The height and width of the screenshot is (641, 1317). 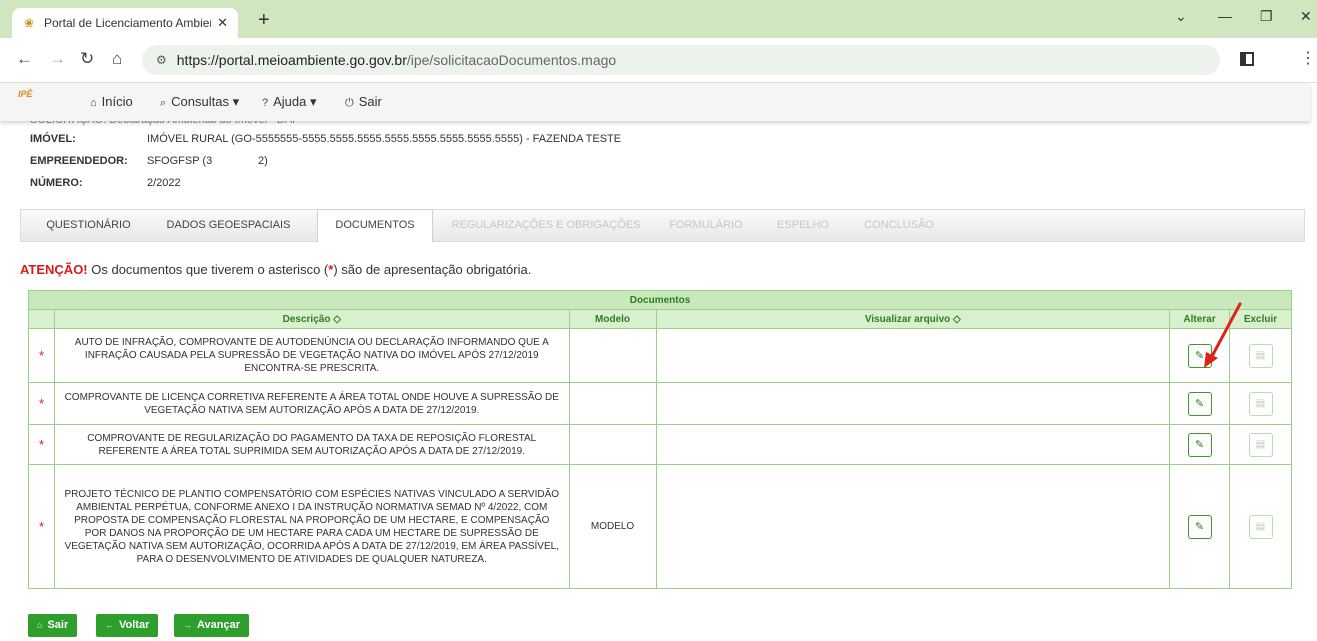 I want to click on app-navbar: IPÊ ⌂ Início ⌕ Consultas ▾ ? Ajuda ▾ ⏻ Sair, so click(x=655, y=102).